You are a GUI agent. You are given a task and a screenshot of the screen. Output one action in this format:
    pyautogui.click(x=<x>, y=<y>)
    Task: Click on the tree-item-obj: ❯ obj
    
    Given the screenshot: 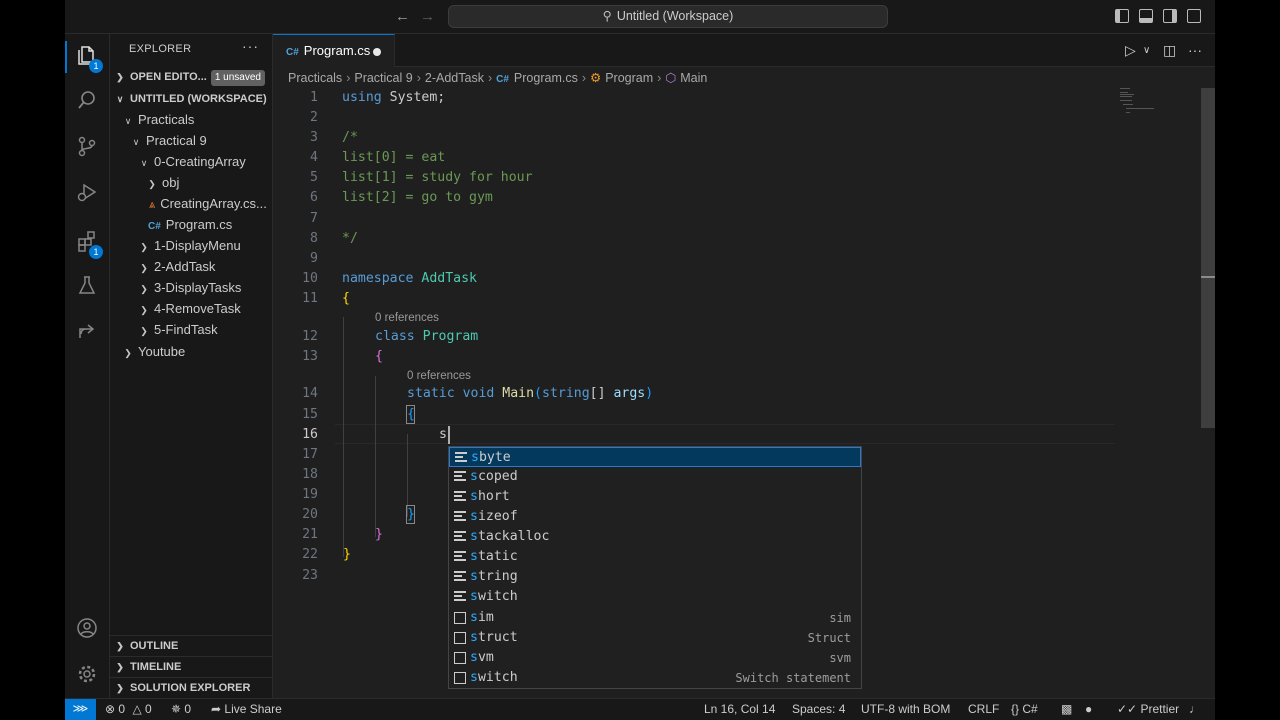 What is the action you would take?
    pyautogui.click(x=191, y=182)
    